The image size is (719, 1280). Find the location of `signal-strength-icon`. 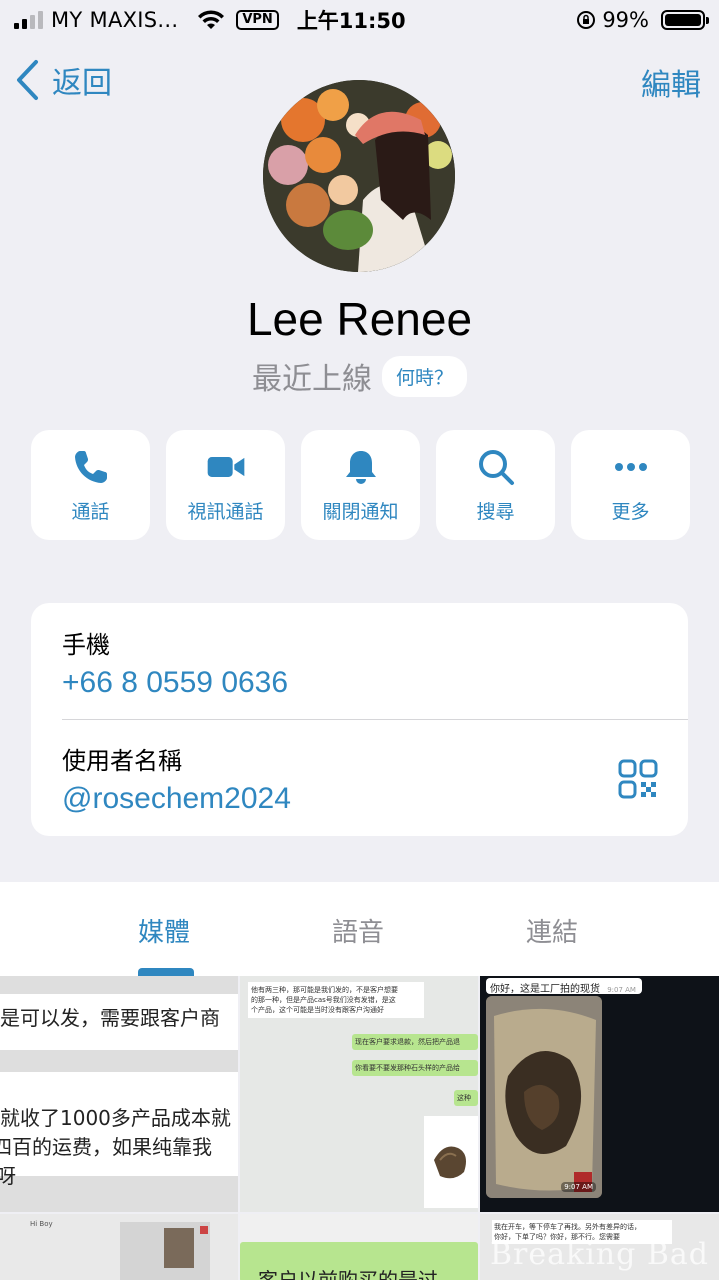

signal-strength-icon is located at coordinates (28, 20).